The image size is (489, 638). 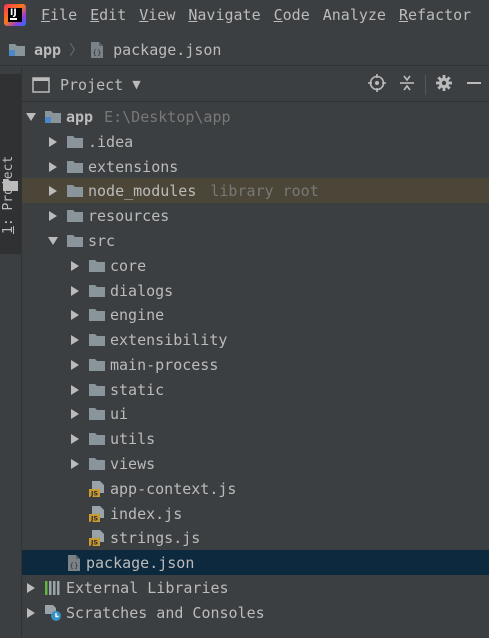 I want to click on breadcrumb-file-label: package.json, so click(x=167, y=49).